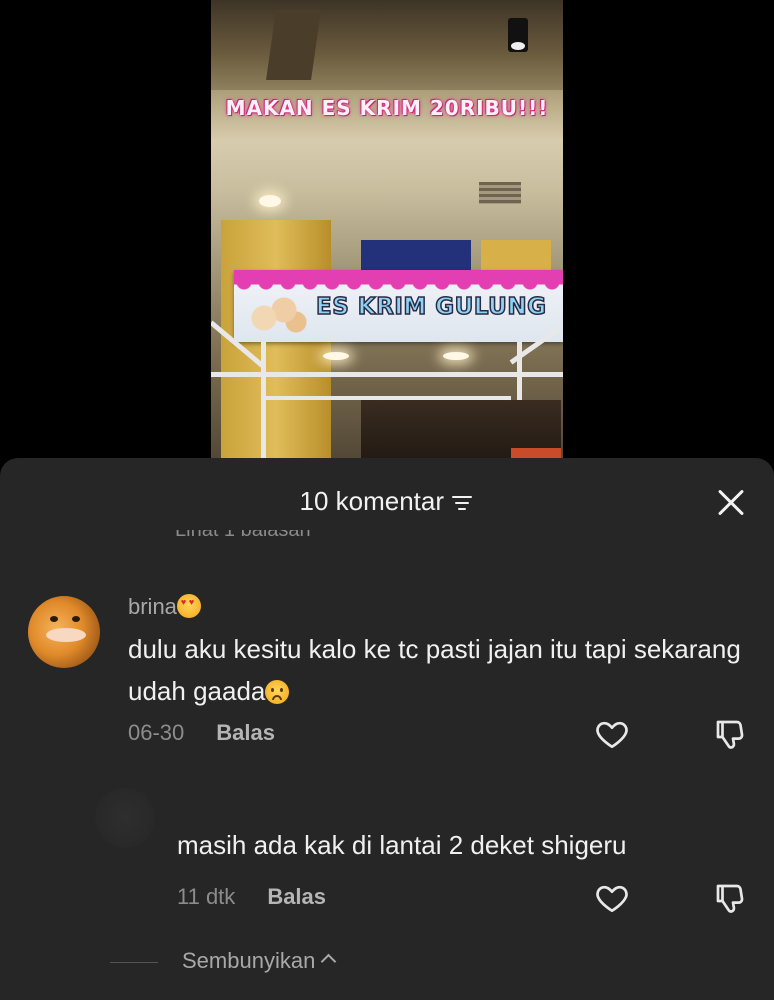 The width and height of the screenshot is (774, 1000). I want to click on reply-date: 11 dtk, so click(206, 896).